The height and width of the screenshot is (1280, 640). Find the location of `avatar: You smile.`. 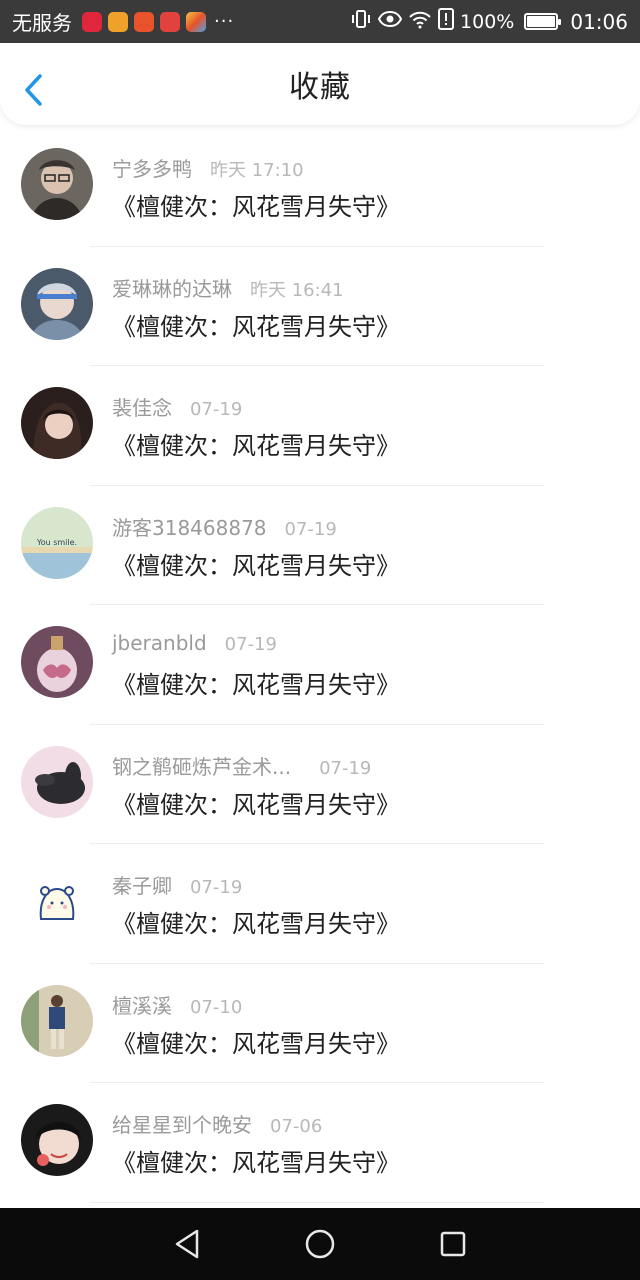

avatar: You smile. is located at coordinates (57, 542).